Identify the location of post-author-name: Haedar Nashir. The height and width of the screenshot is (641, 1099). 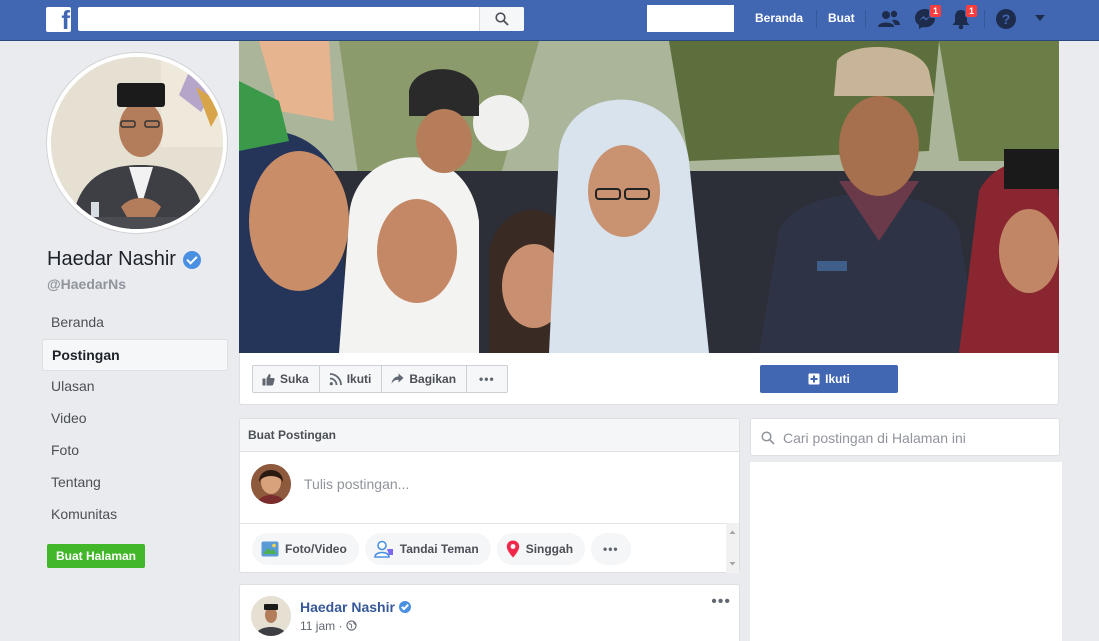
(355, 607).